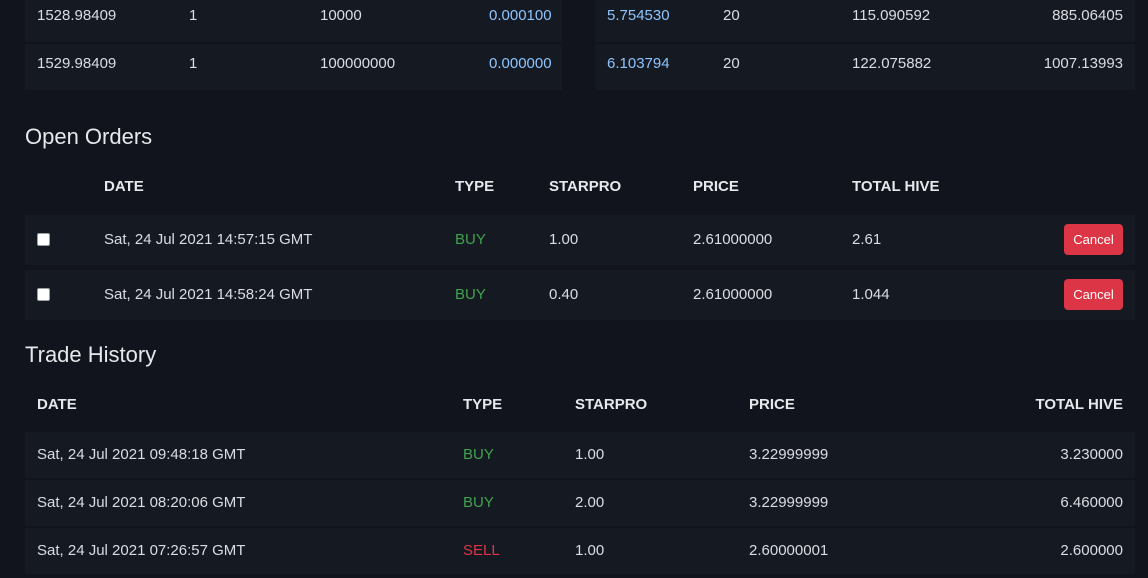 Image resolution: width=1148 pixels, height=578 pixels. I want to click on trade-history-header: DATE TYPE STARPRO PRICE TOTAL HIVE, so click(580, 408).